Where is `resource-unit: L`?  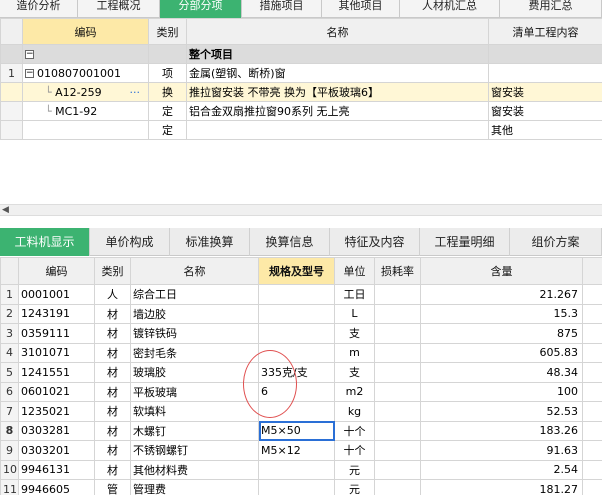
resource-unit: L is located at coordinates (354, 313).